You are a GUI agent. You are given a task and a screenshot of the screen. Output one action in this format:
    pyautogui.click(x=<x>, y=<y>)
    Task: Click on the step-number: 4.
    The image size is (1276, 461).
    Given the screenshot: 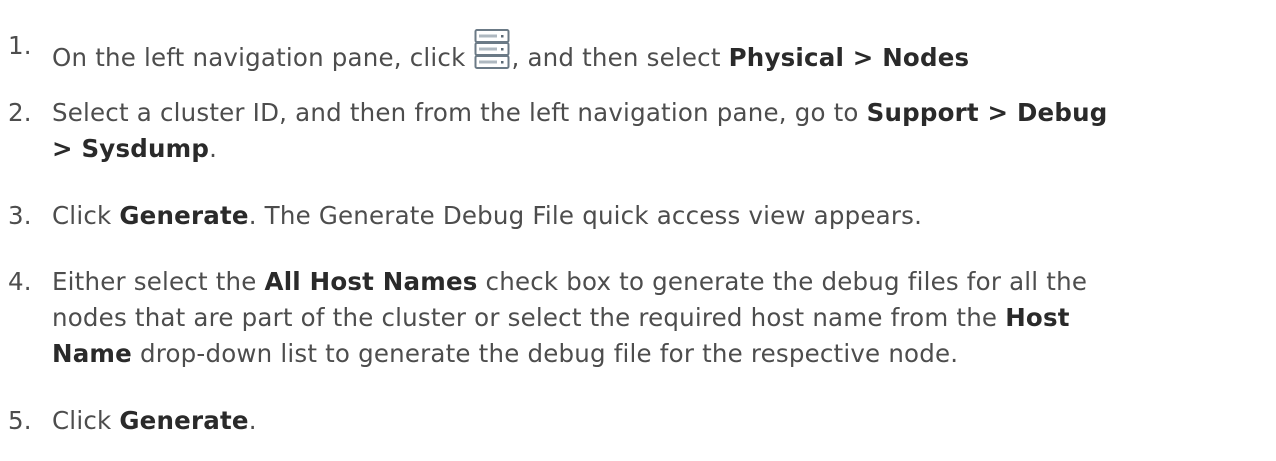 What is the action you would take?
    pyautogui.click(x=20, y=281)
    